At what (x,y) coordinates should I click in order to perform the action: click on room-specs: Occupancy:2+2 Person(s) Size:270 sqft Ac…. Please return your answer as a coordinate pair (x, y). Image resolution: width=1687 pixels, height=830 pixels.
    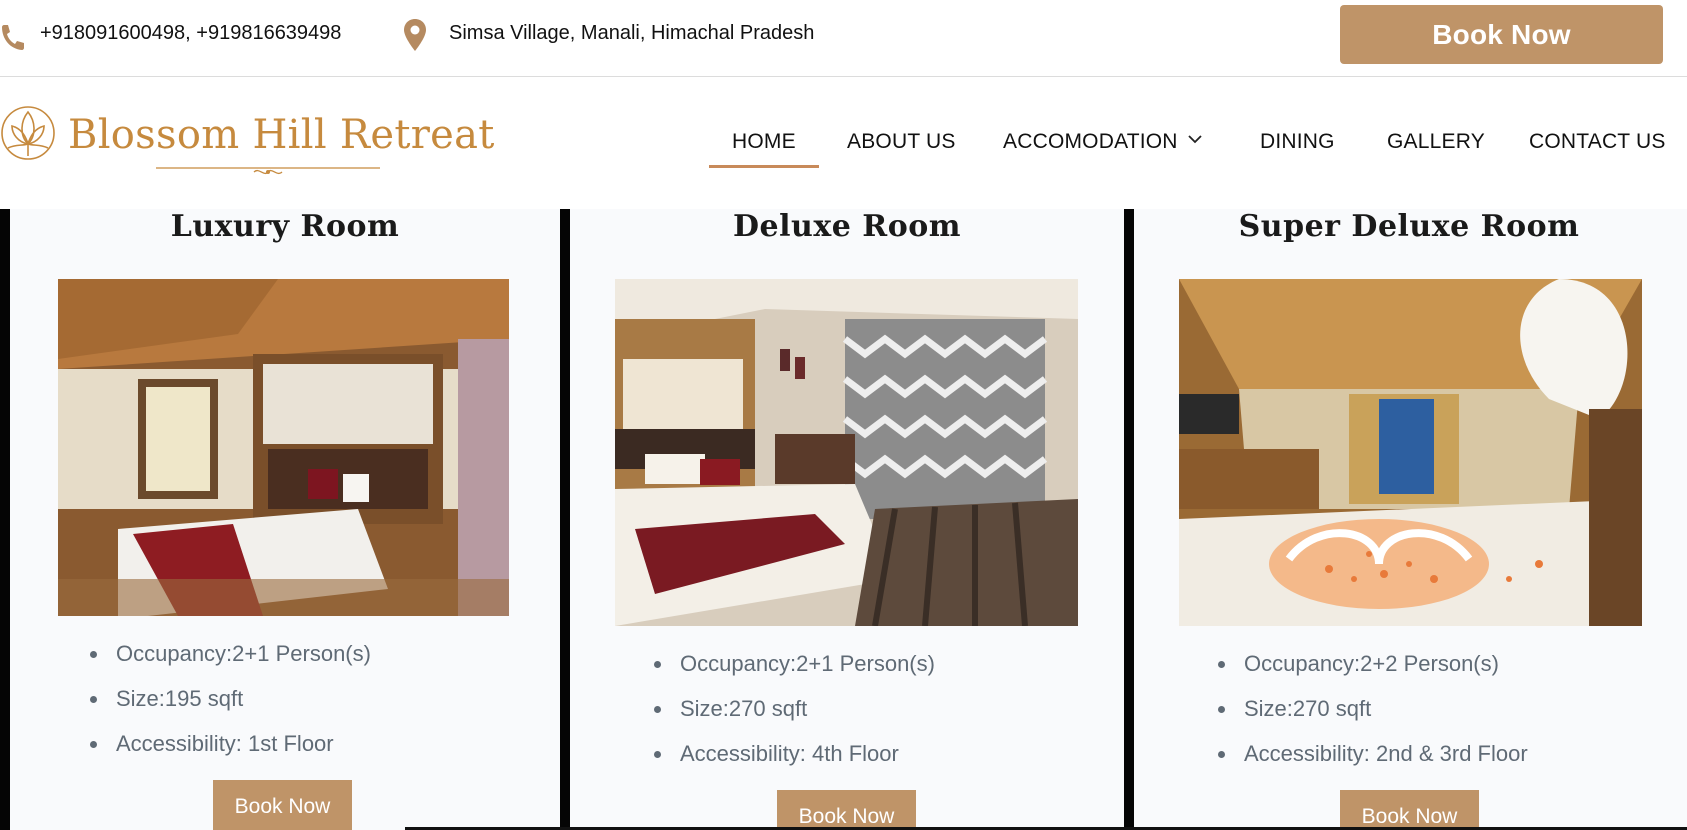
    Looking at the image, I should click on (1373, 716).